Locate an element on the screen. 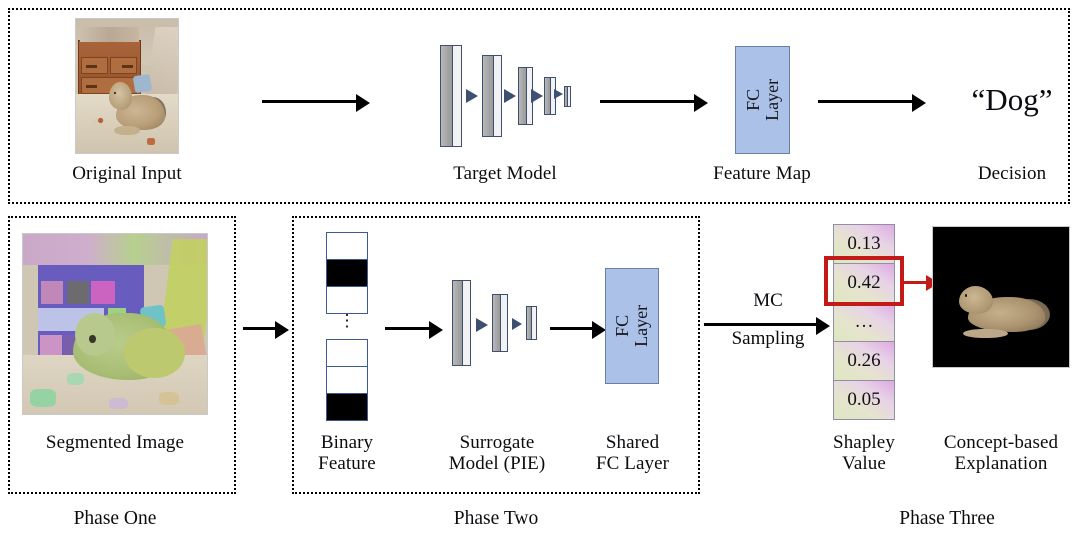 The height and width of the screenshot is (546, 1080). mc-sampling-label-top: MC is located at coordinates (768, 300).